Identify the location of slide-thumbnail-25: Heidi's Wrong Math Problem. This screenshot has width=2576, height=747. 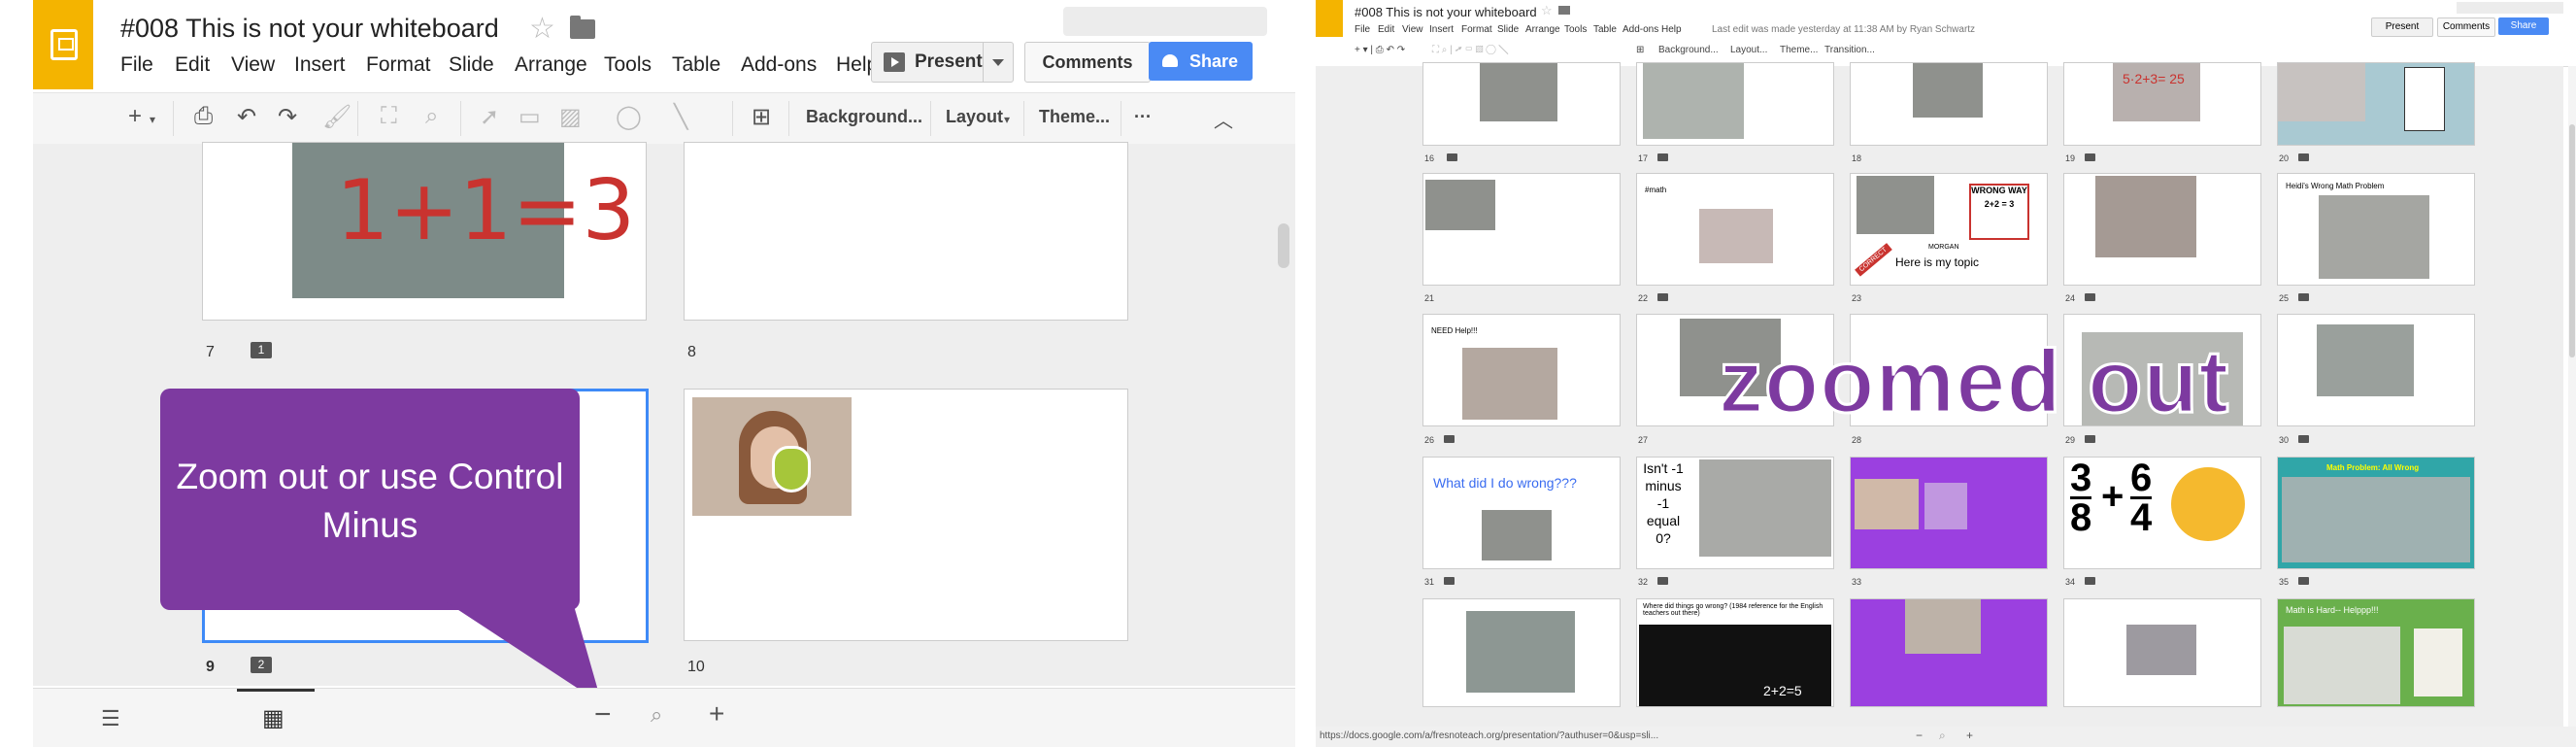
(2376, 229).